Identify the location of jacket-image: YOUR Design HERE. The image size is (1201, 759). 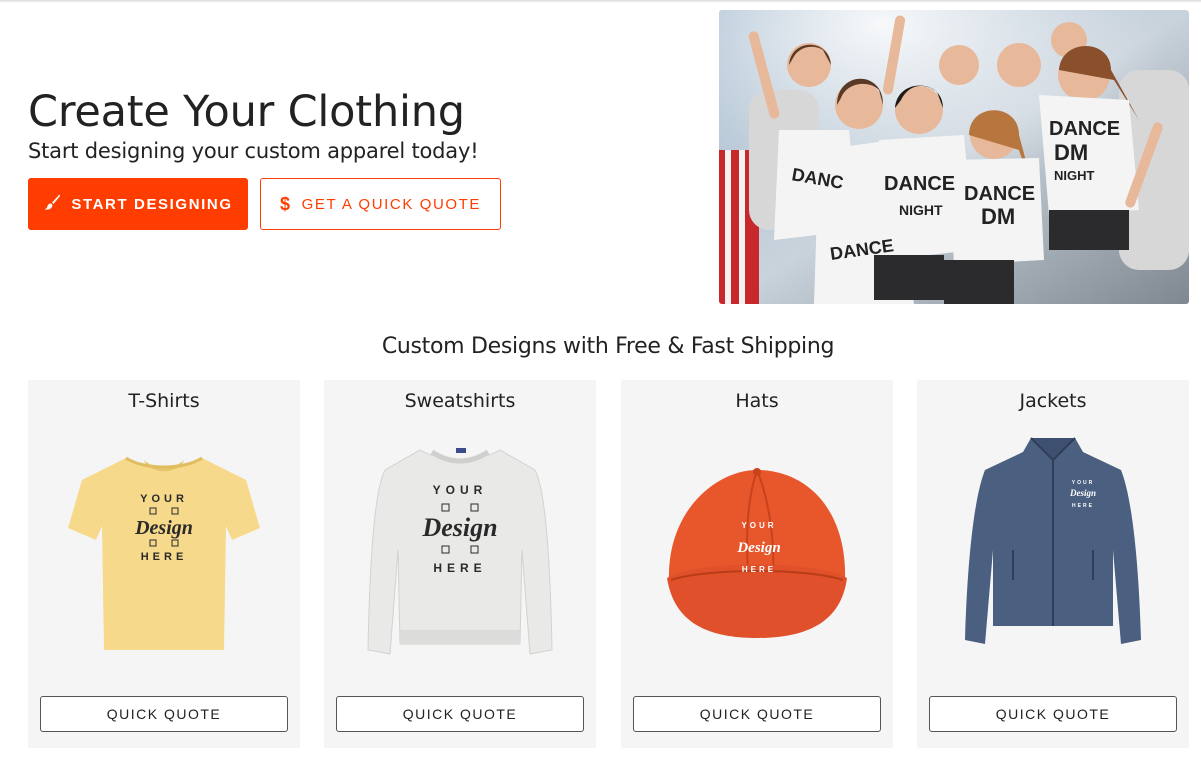
(1053, 550).